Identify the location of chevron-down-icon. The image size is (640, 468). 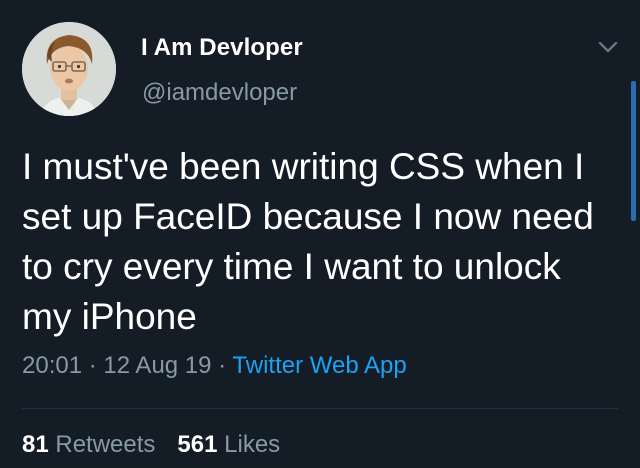
(608, 47).